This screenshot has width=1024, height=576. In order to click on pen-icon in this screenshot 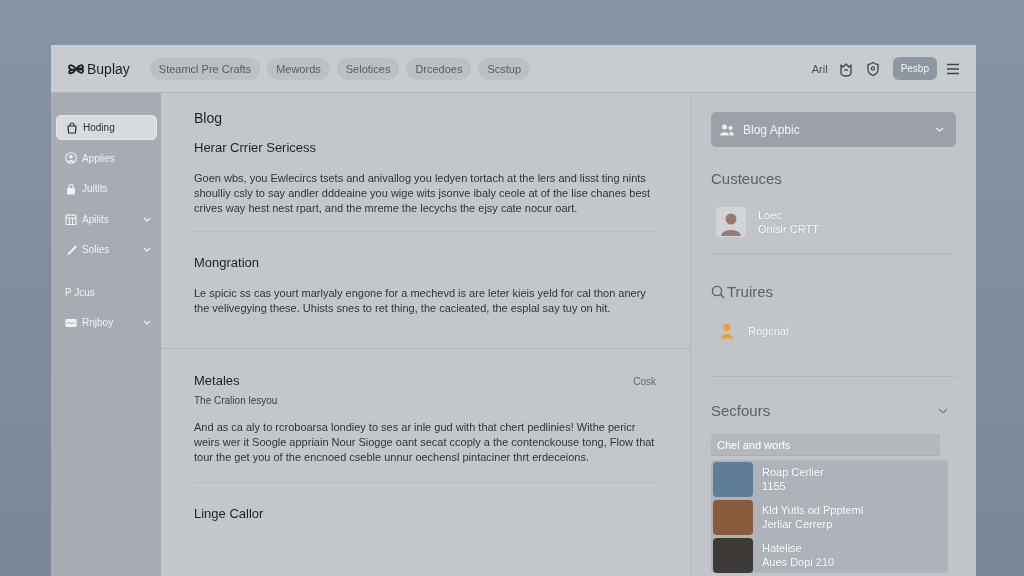, I will do `click(71, 249)`.